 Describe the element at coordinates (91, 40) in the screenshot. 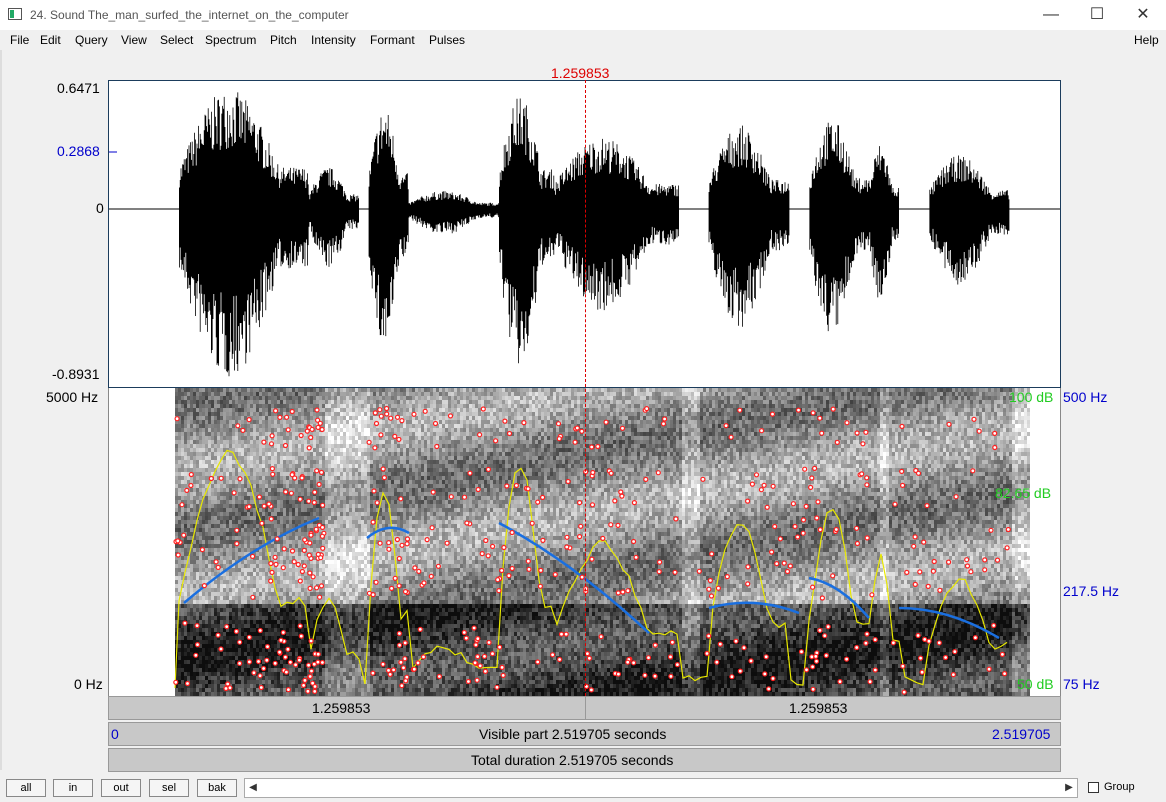

I see `menu-query: Query` at that location.